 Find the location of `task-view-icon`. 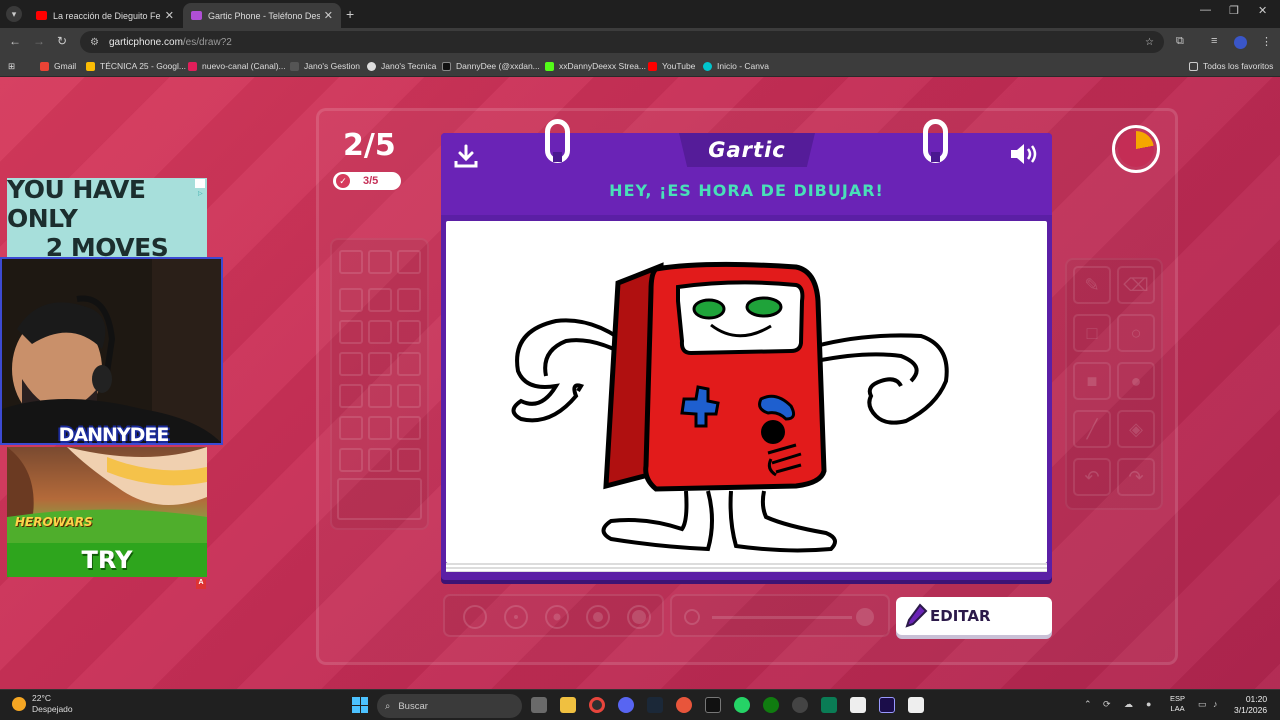

task-view-icon is located at coordinates (539, 705).